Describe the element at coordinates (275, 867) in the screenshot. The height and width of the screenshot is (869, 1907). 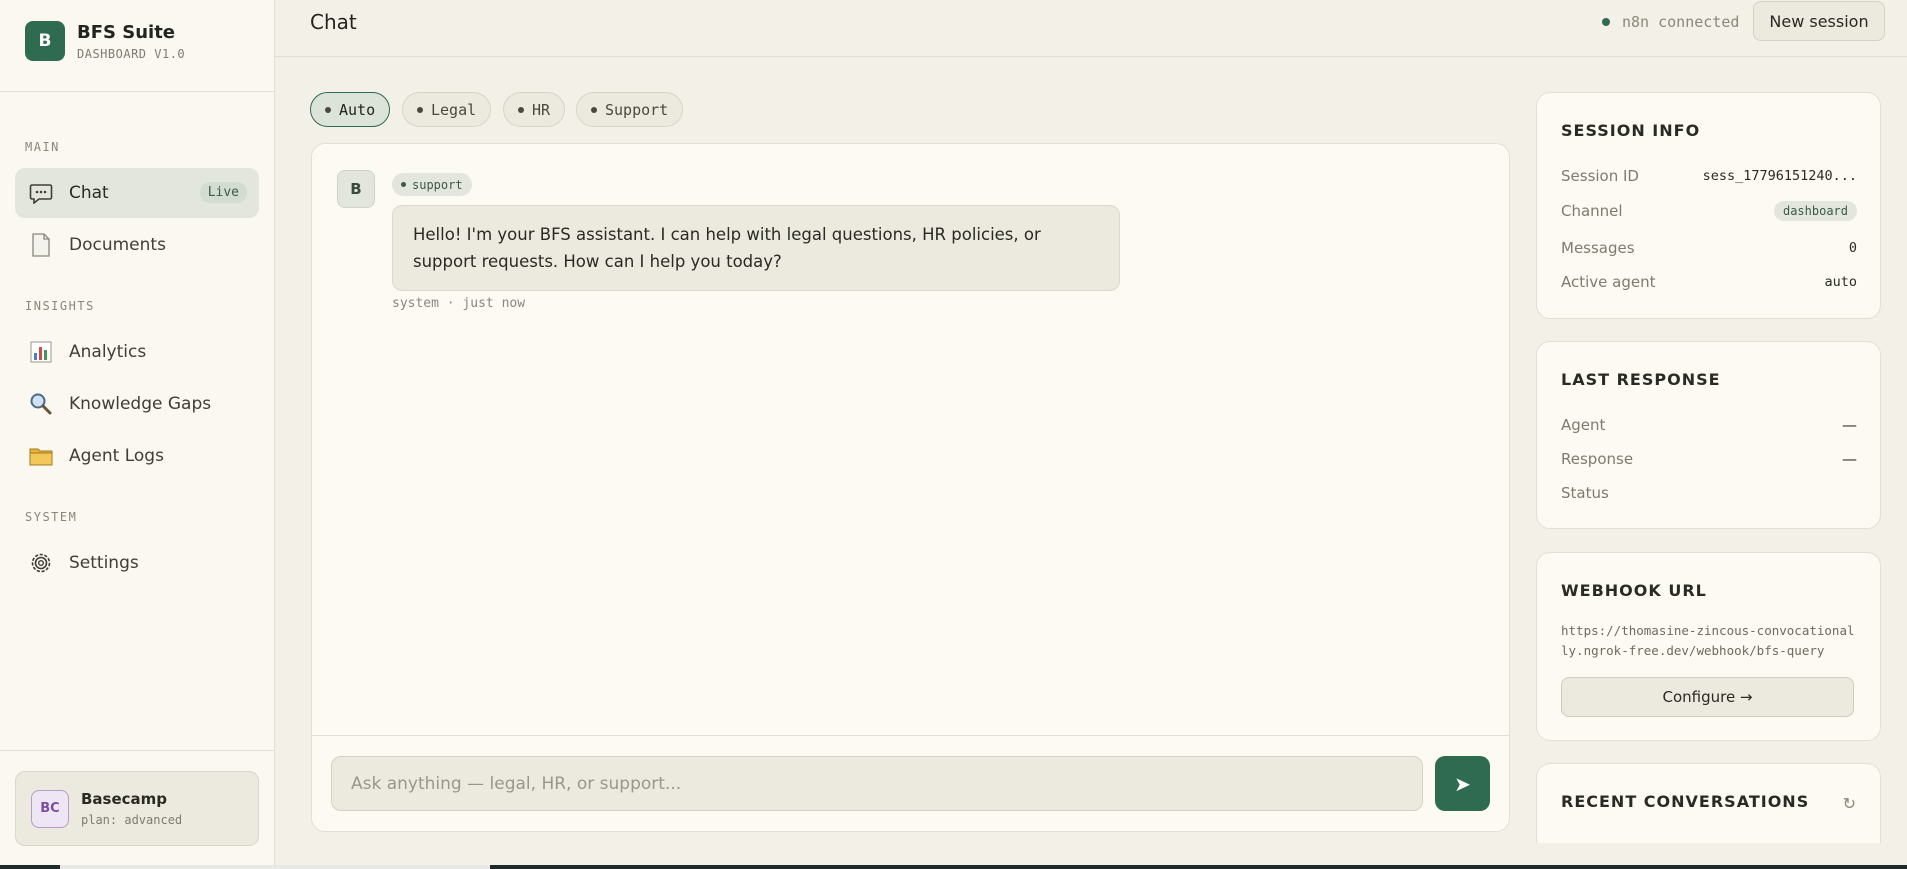
I see `taskbar-segment` at that location.